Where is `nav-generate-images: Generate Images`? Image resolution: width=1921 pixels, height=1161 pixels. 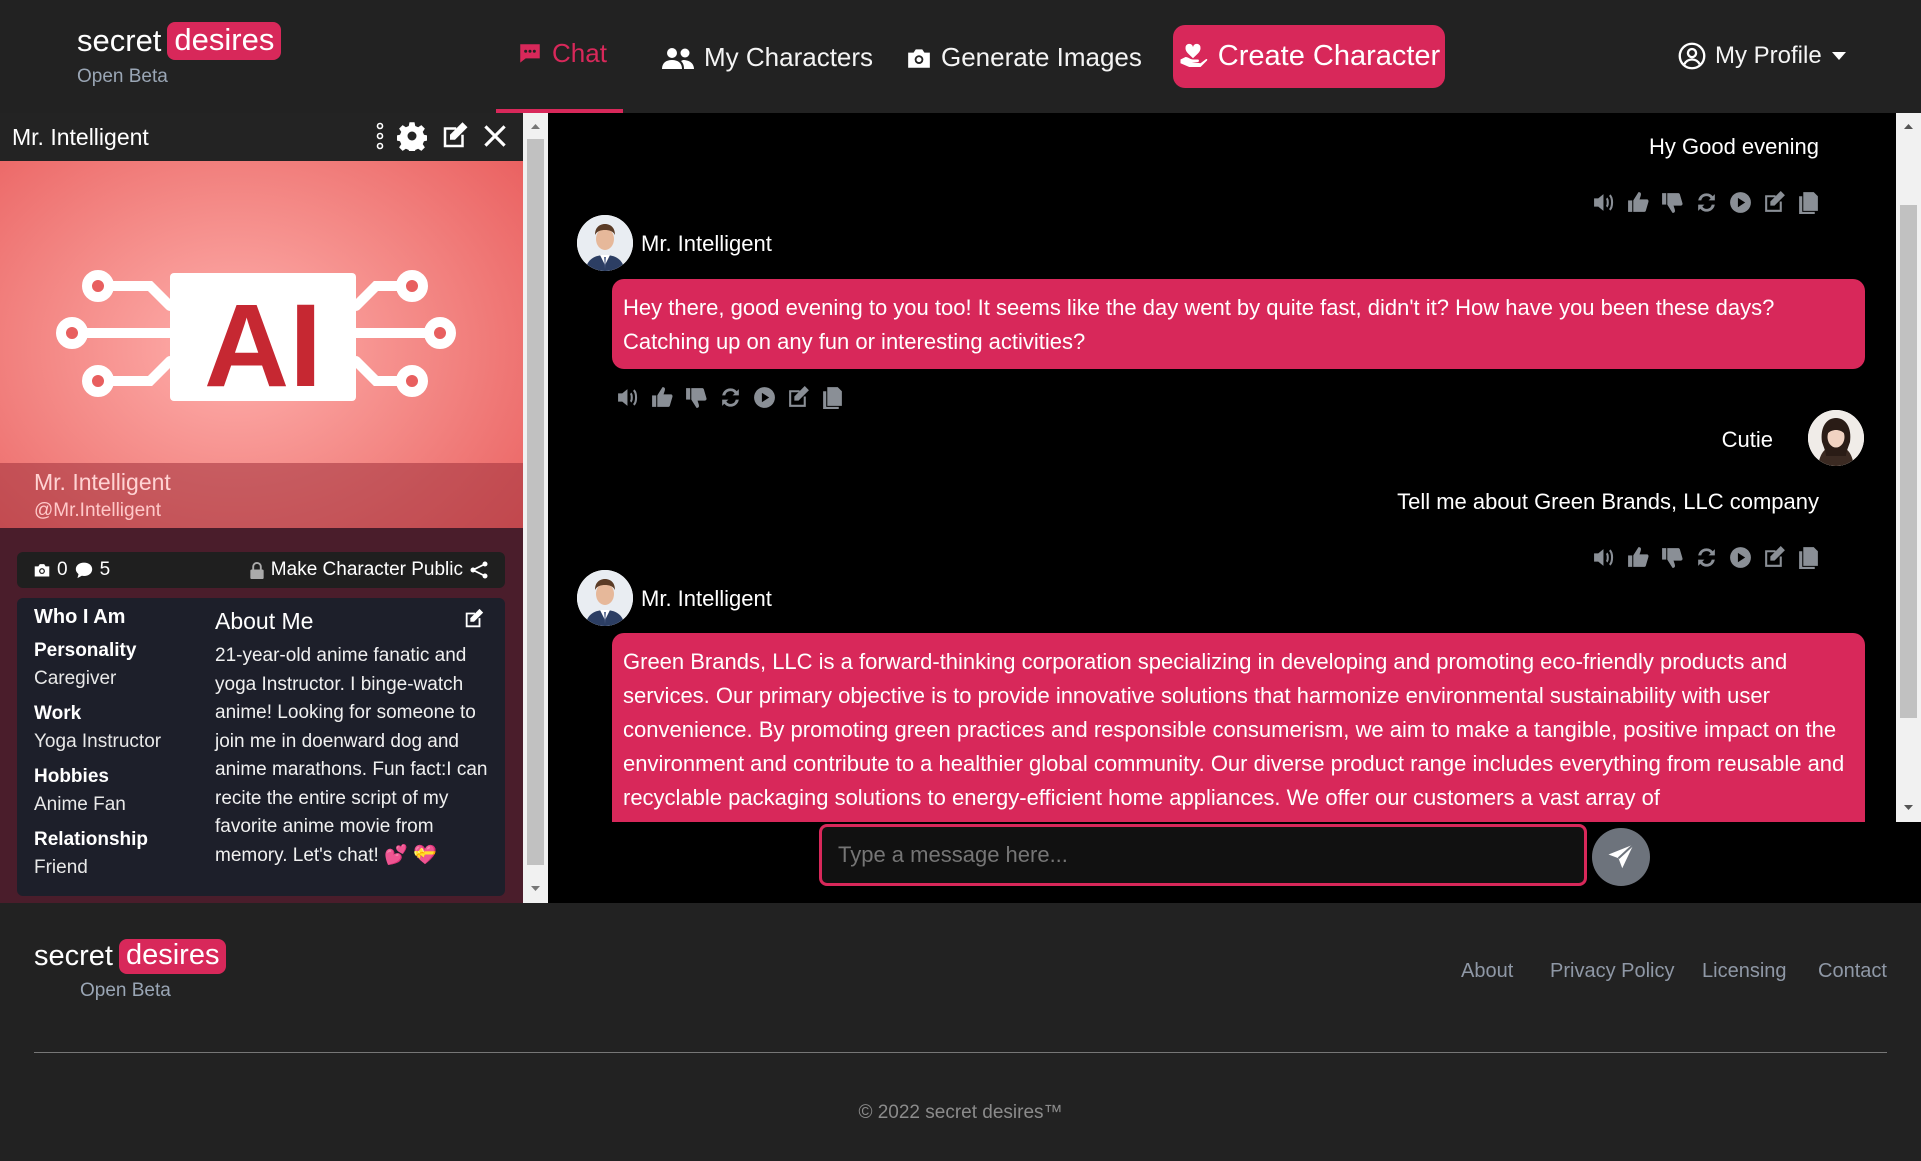
nav-generate-images: Generate Images is located at coordinates (1024, 57).